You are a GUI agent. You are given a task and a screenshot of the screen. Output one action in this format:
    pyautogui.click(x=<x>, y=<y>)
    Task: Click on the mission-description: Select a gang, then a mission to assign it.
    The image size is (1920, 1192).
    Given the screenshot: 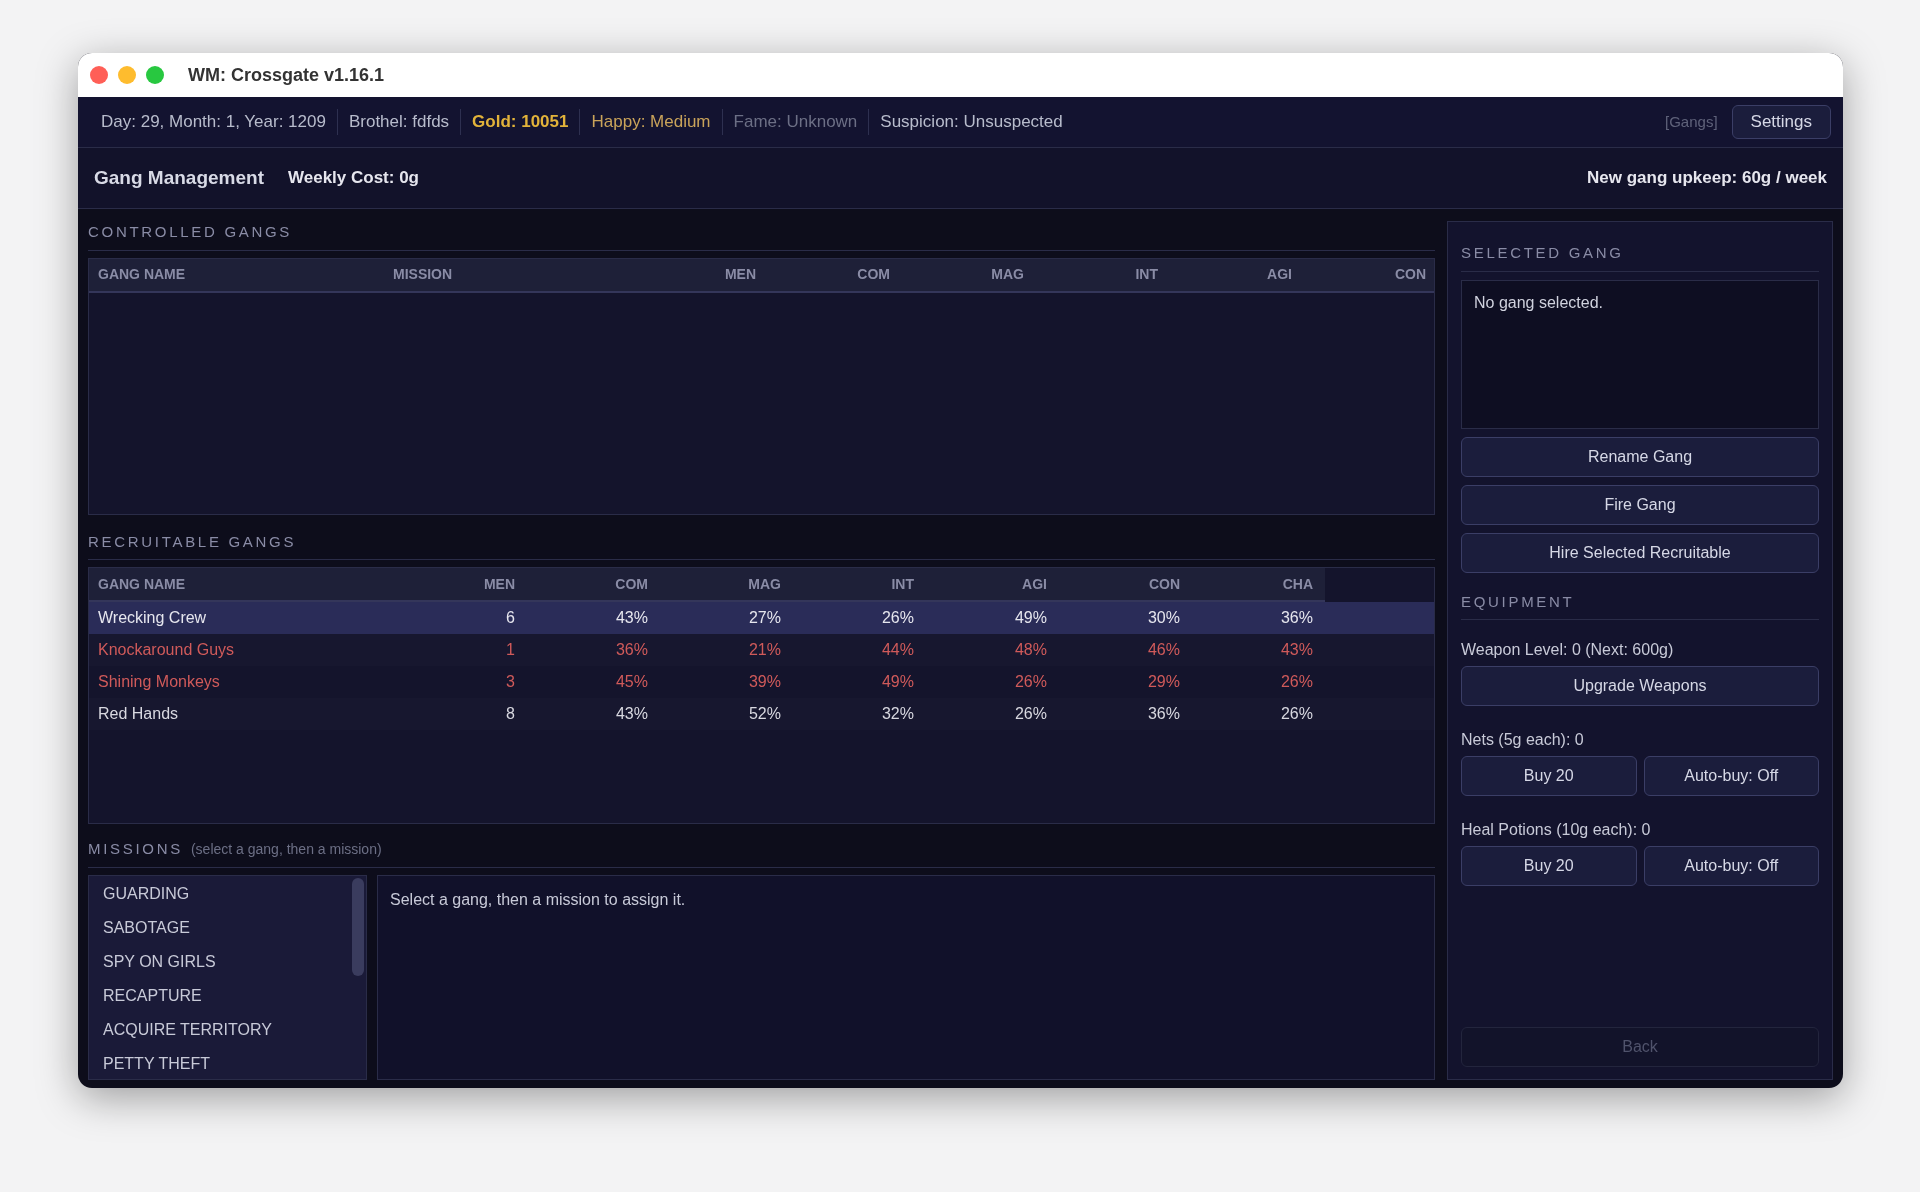 What is the action you would take?
    pyautogui.click(x=538, y=899)
    